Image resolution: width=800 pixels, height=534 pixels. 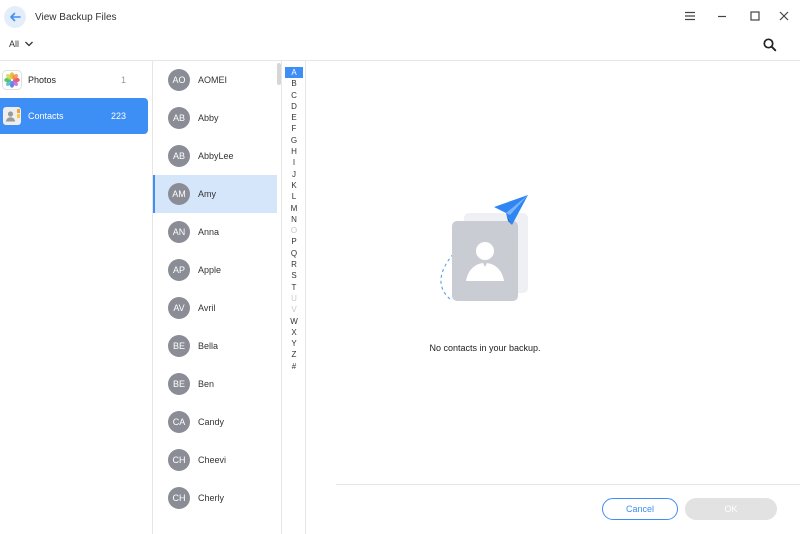 I want to click on ok-button: OK, so click(x=731, y=509).